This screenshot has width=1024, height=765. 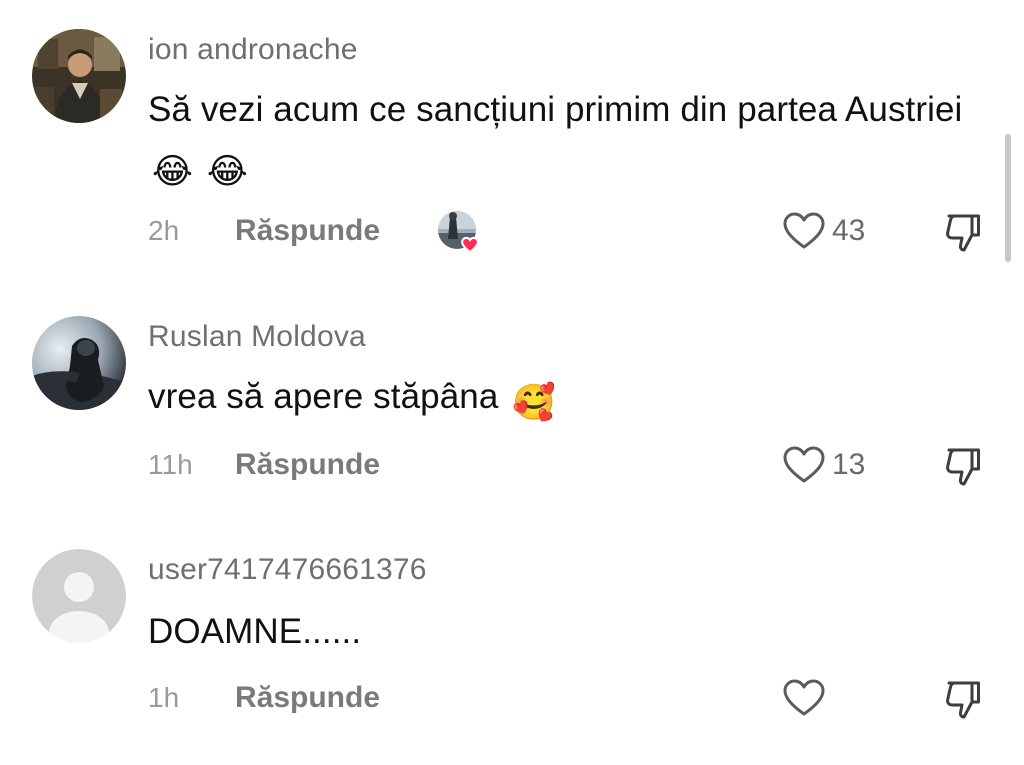 I want to click on default-avatar, so click(x=79, y=596).